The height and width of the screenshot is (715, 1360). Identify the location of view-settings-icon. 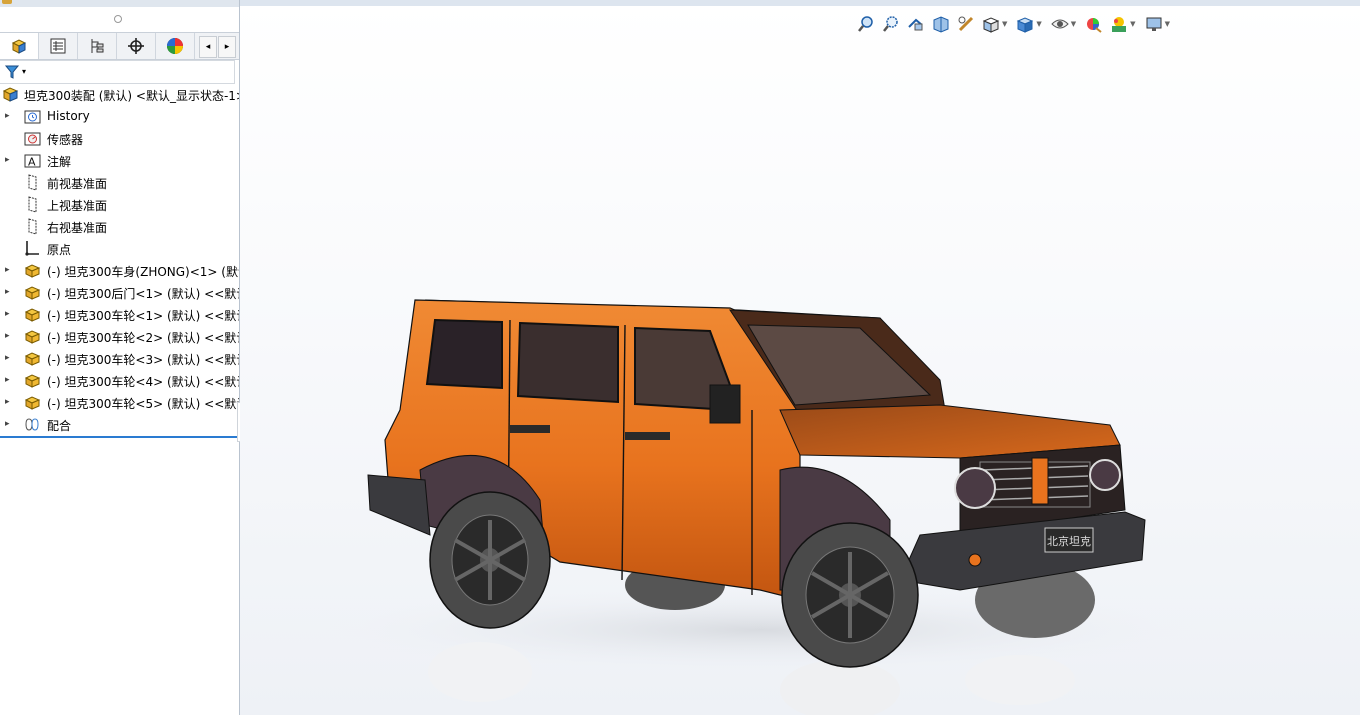
(1154, 24).